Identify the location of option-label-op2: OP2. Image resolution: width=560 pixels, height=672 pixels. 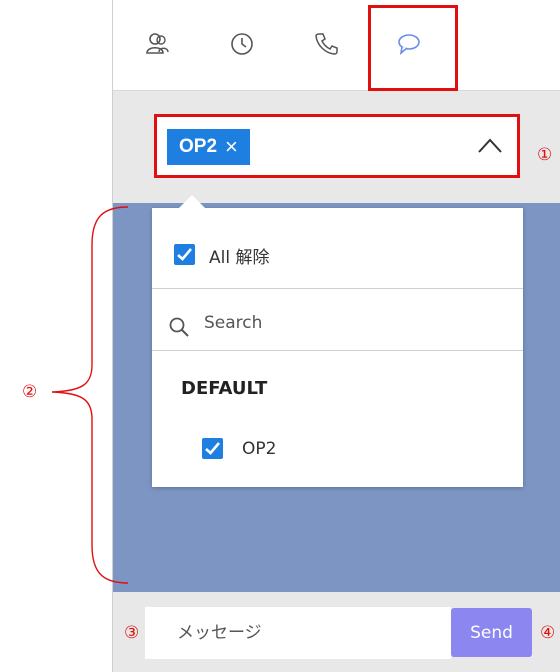
(259, 449).